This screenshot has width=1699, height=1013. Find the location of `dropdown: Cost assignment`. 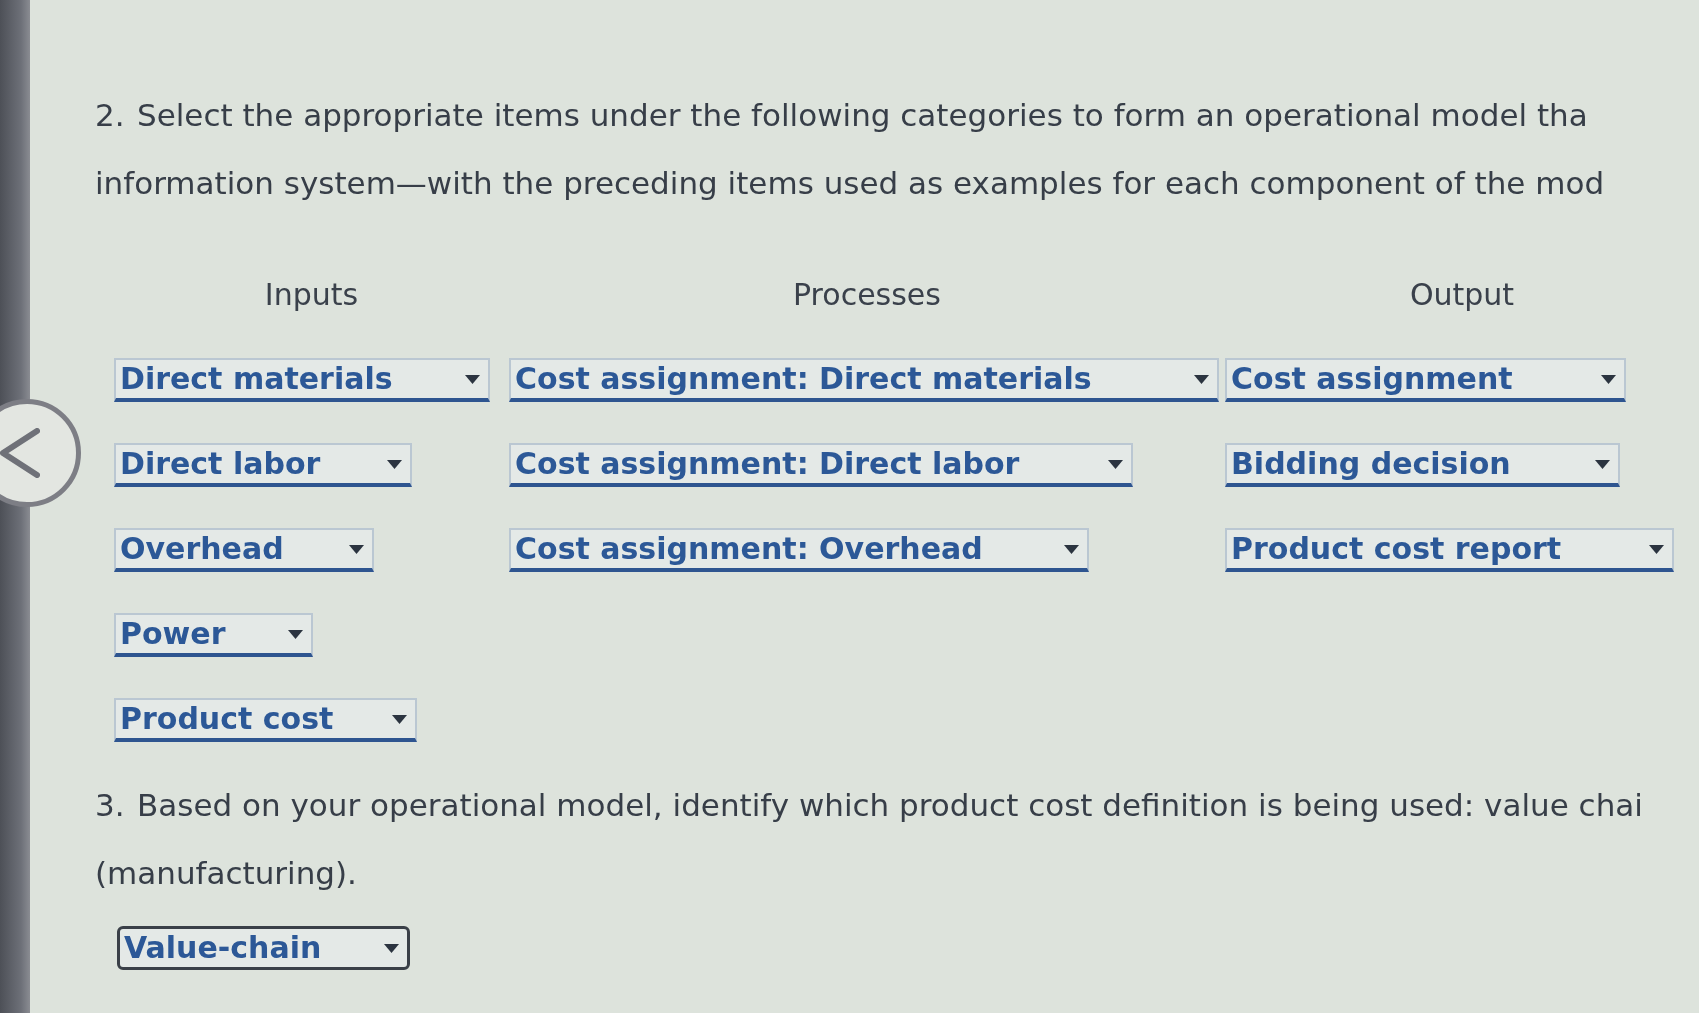

dropdown: Cost assignment is located at coordinates (1425, 380).